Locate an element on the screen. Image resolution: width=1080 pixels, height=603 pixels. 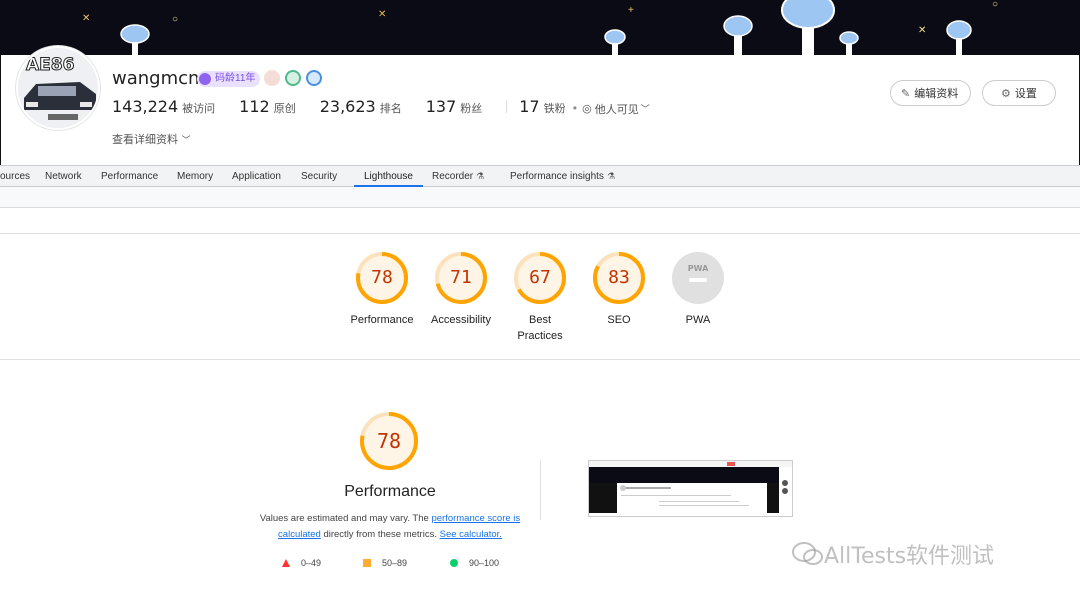
note-text: Values are estimated and may vary. The is located at coordinates (344, 518).